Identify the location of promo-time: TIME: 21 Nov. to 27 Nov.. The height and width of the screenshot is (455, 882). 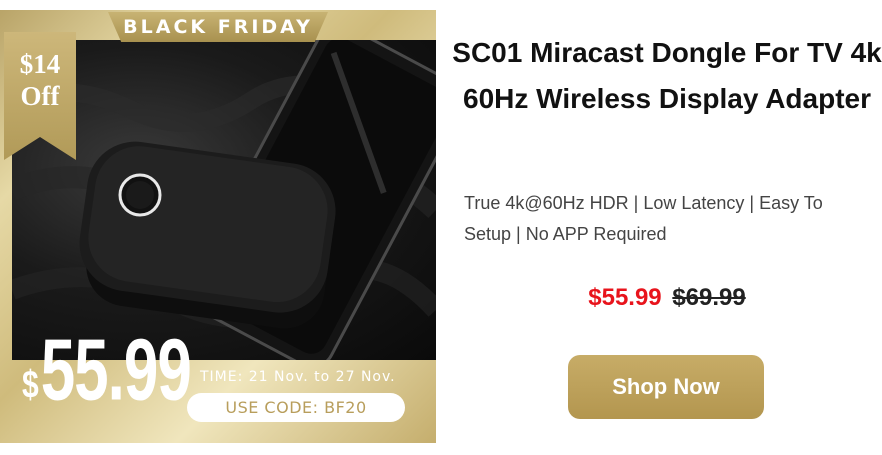
(298, 377).